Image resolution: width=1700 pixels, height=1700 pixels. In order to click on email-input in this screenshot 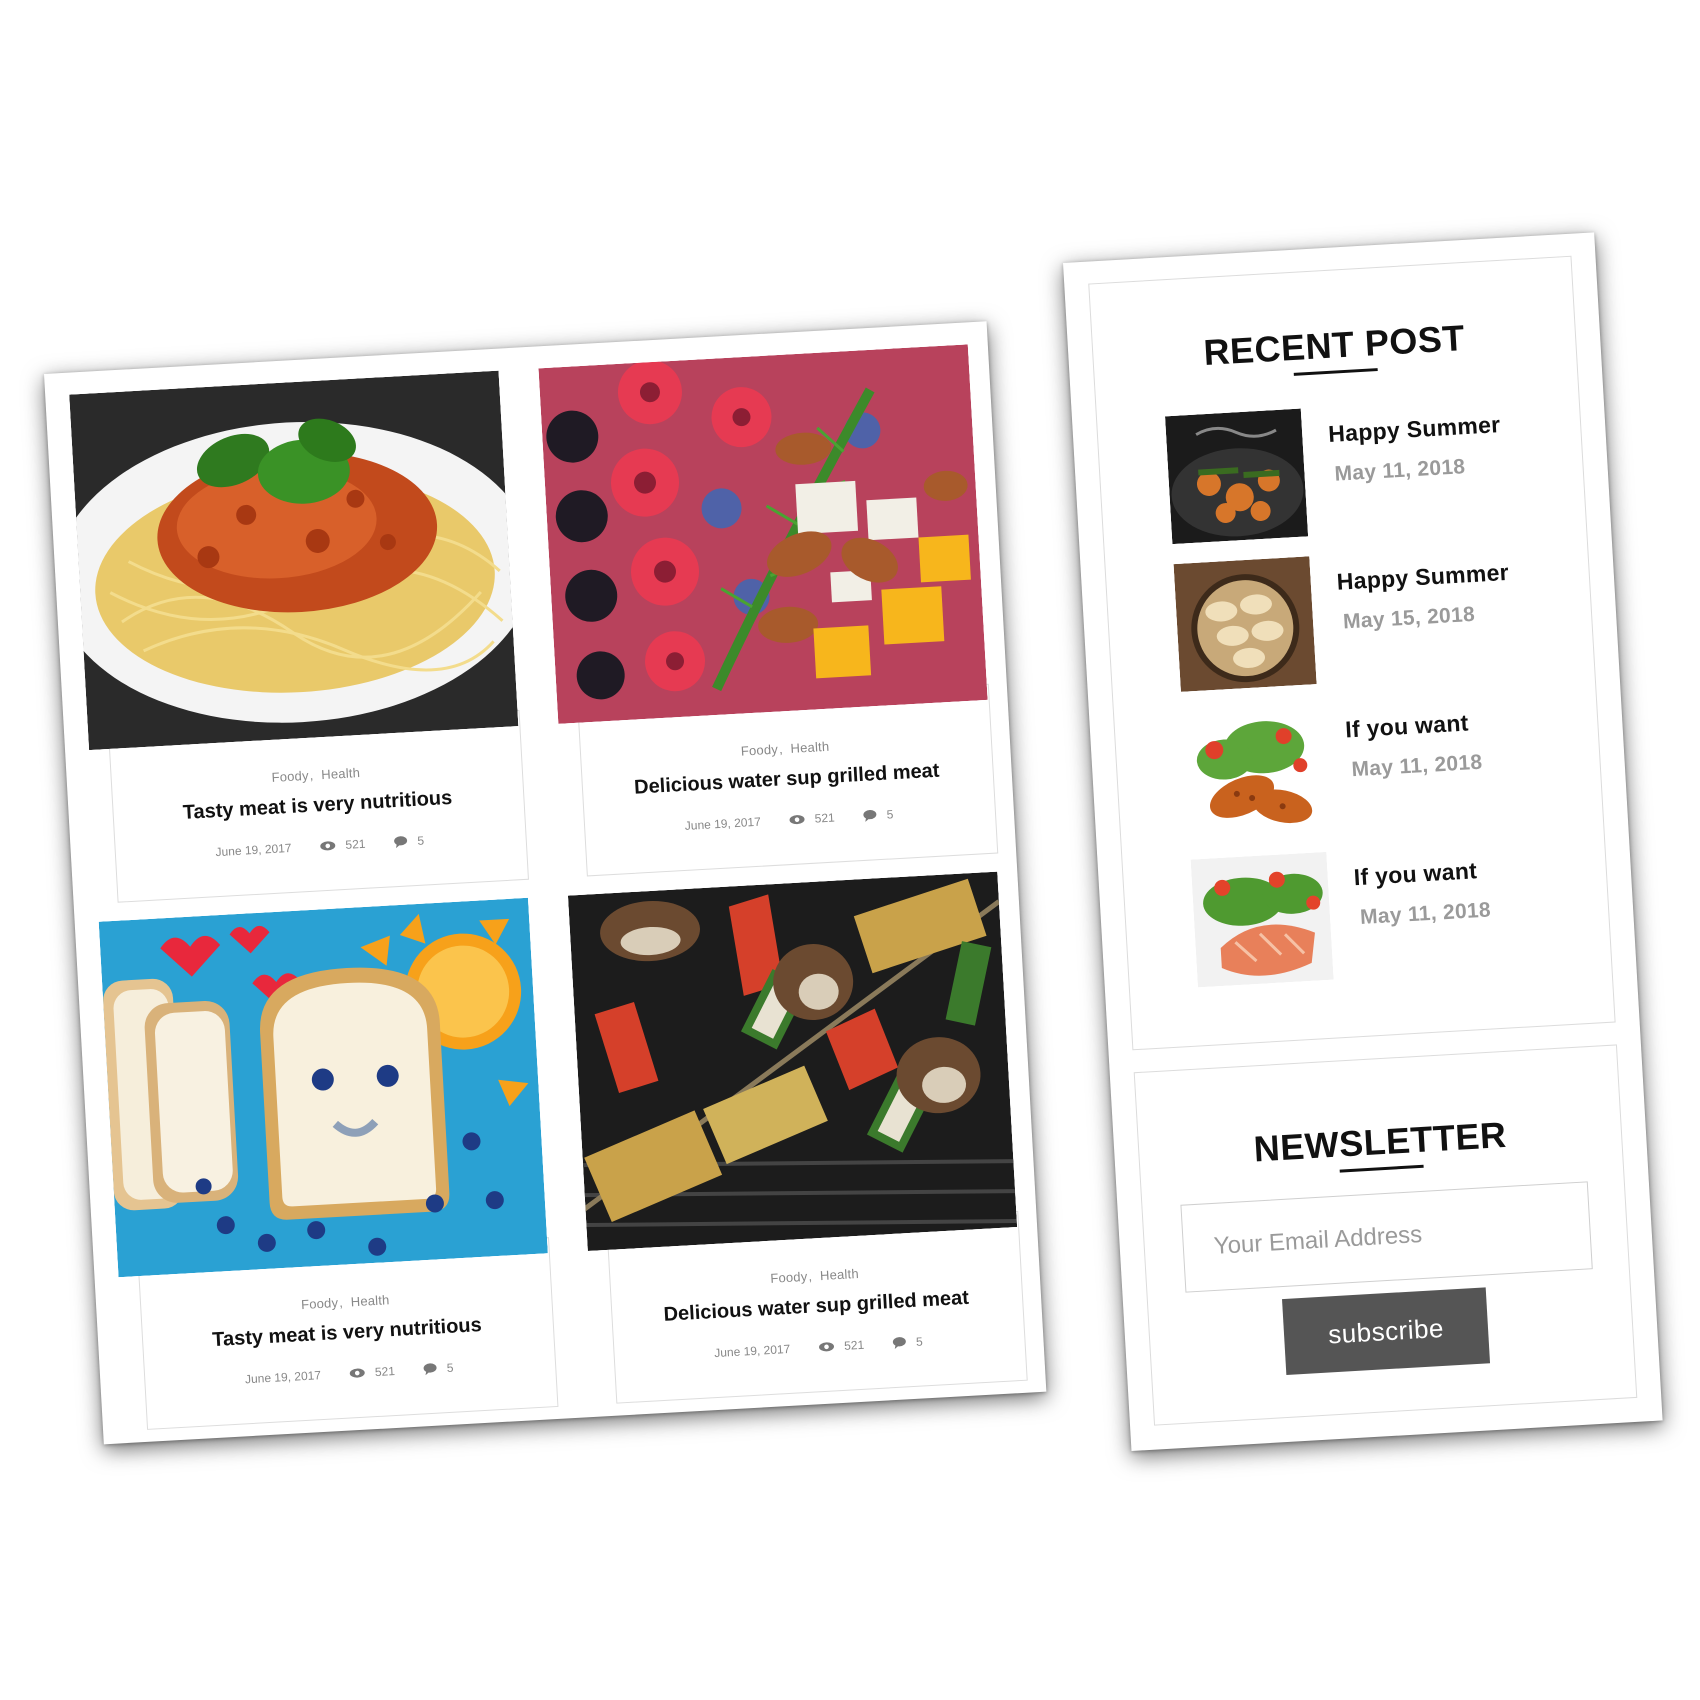, I will do `click(1386, 1237)`.